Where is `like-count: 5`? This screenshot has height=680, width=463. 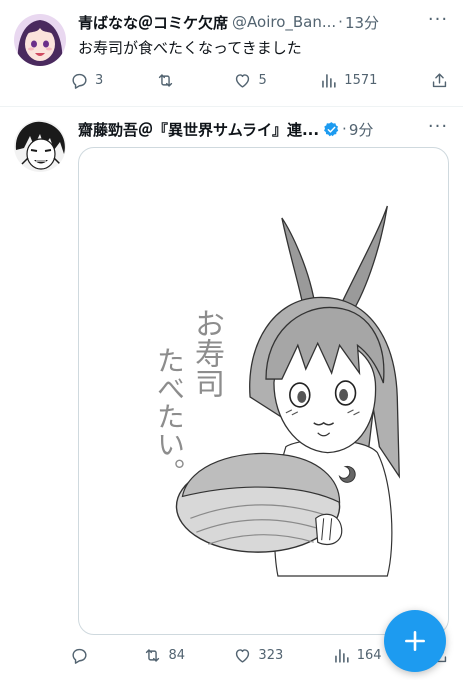 like-count: 5 is located at coordinates (262, 80).